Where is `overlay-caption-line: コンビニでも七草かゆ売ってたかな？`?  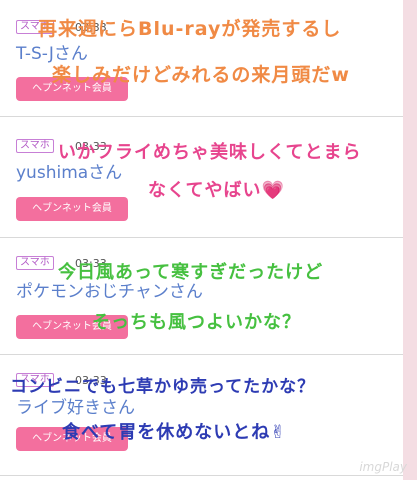 overlay-caption-line: コンビニでも七草かゆ売ってたかな？ is located at coordinates (163, 387).